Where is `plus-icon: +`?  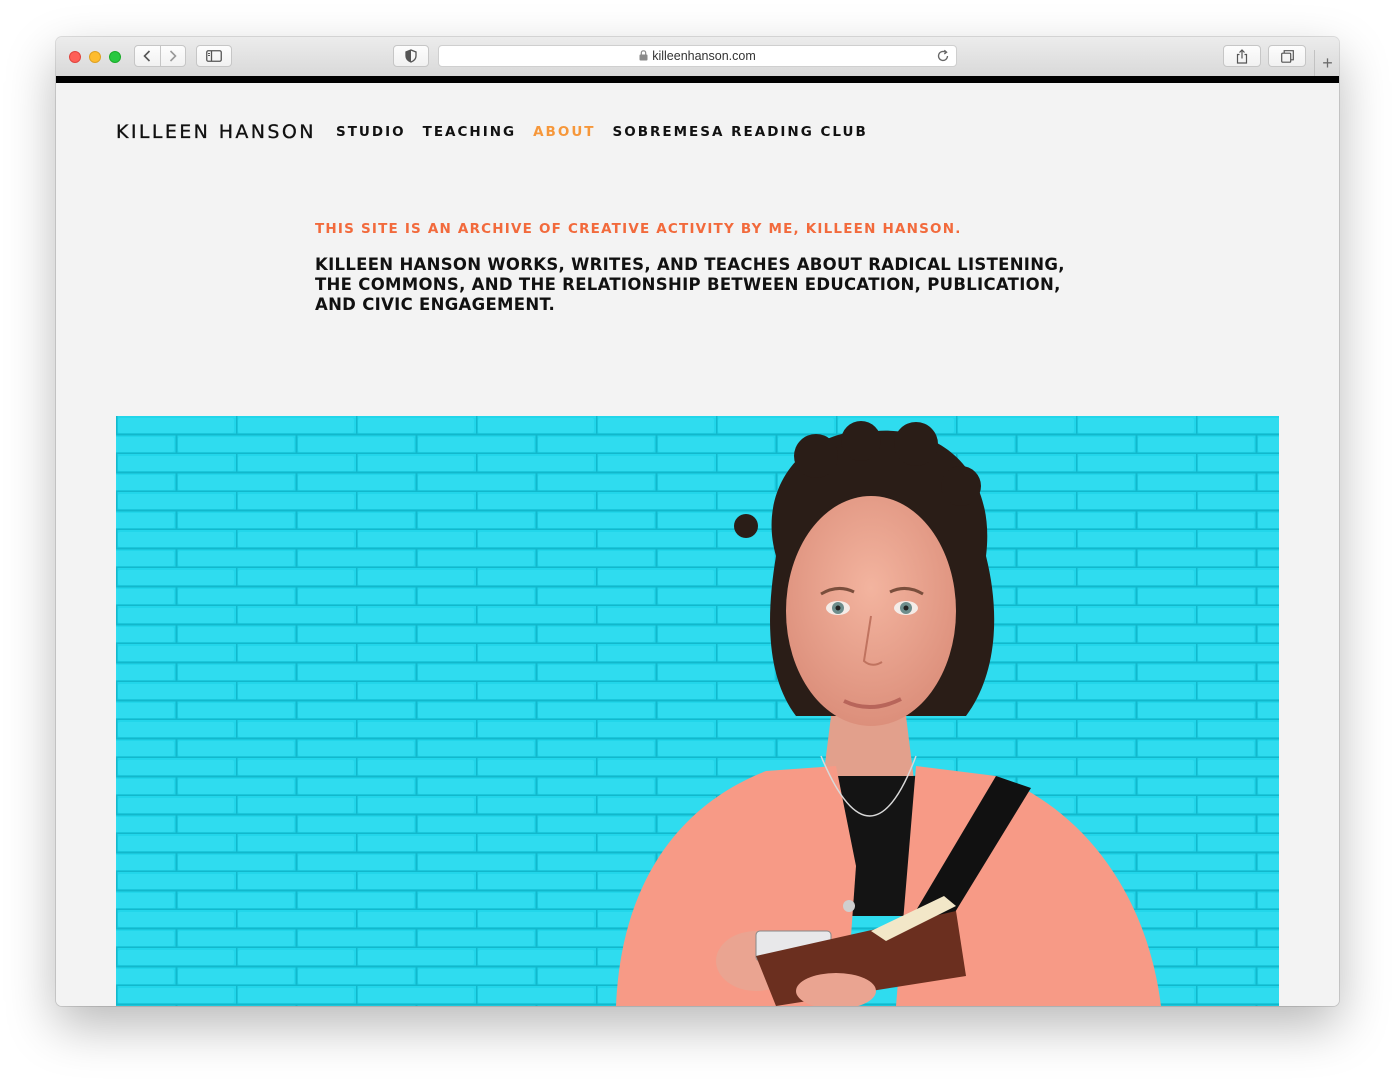
plus-icon: + is located at coordinates (1327, 62).